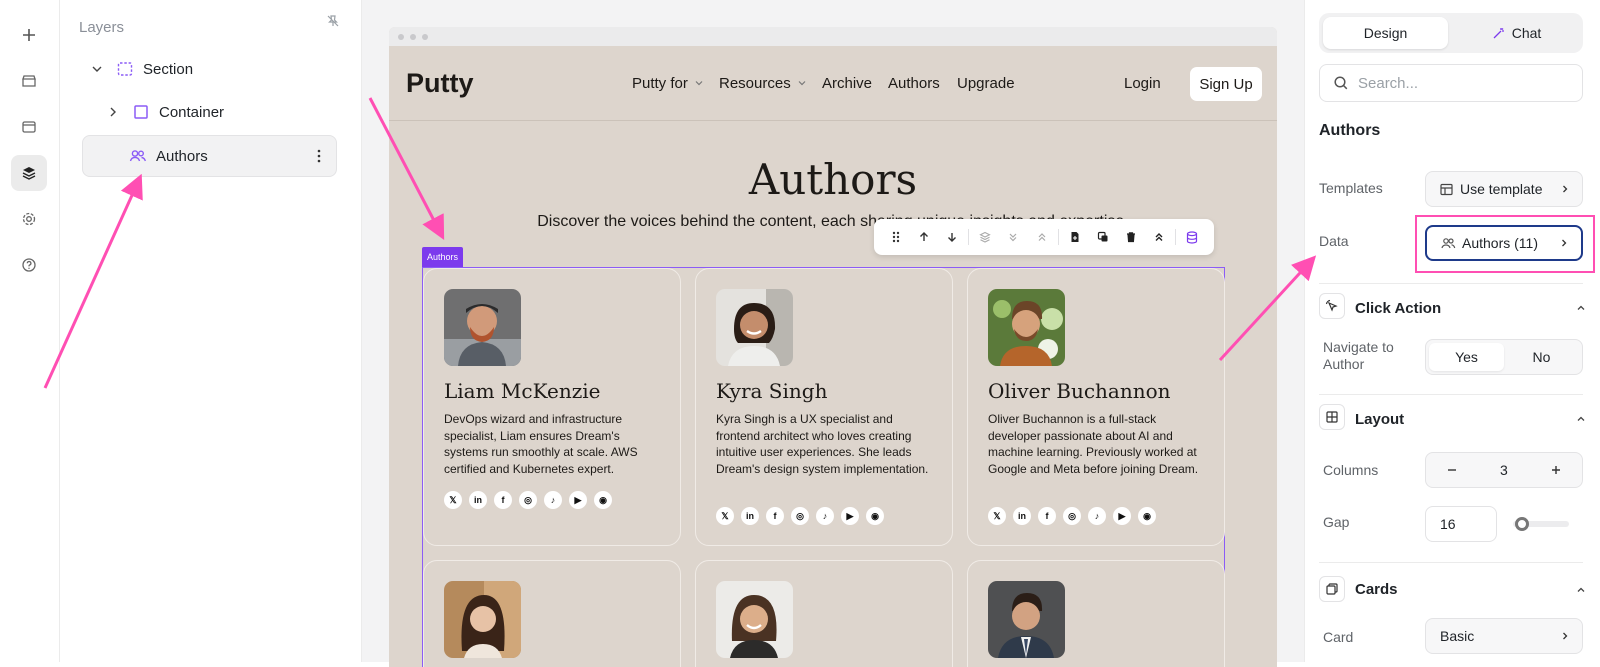 This screenshot has width=1600, height=667. I want to click on gap-input: 16, so click(1461, 524).